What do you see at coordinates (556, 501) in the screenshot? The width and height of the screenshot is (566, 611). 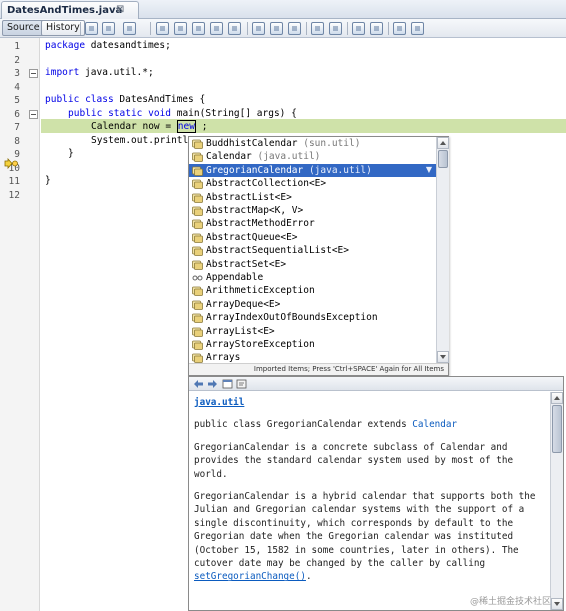 I see `javadoc-scrollbar` at bounding box center [556, 501].